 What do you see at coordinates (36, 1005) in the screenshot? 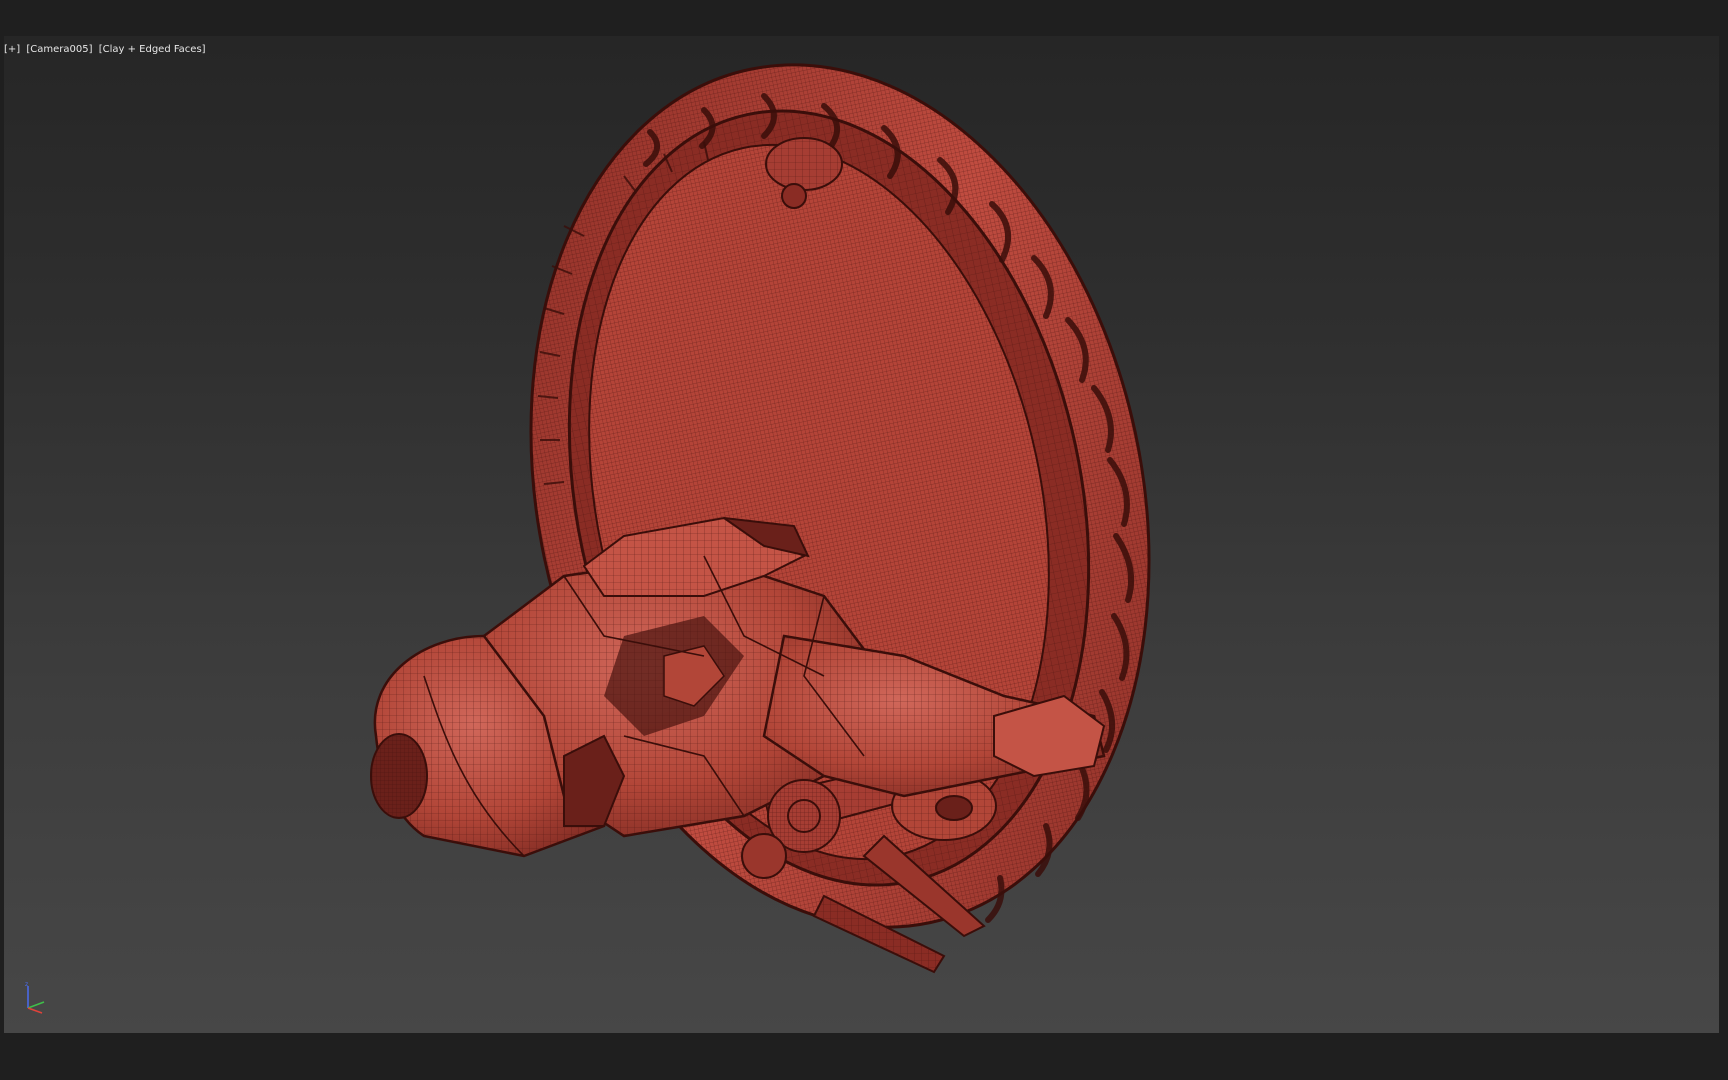
I see `y-axis-line` at bounding box center [36, 1005].